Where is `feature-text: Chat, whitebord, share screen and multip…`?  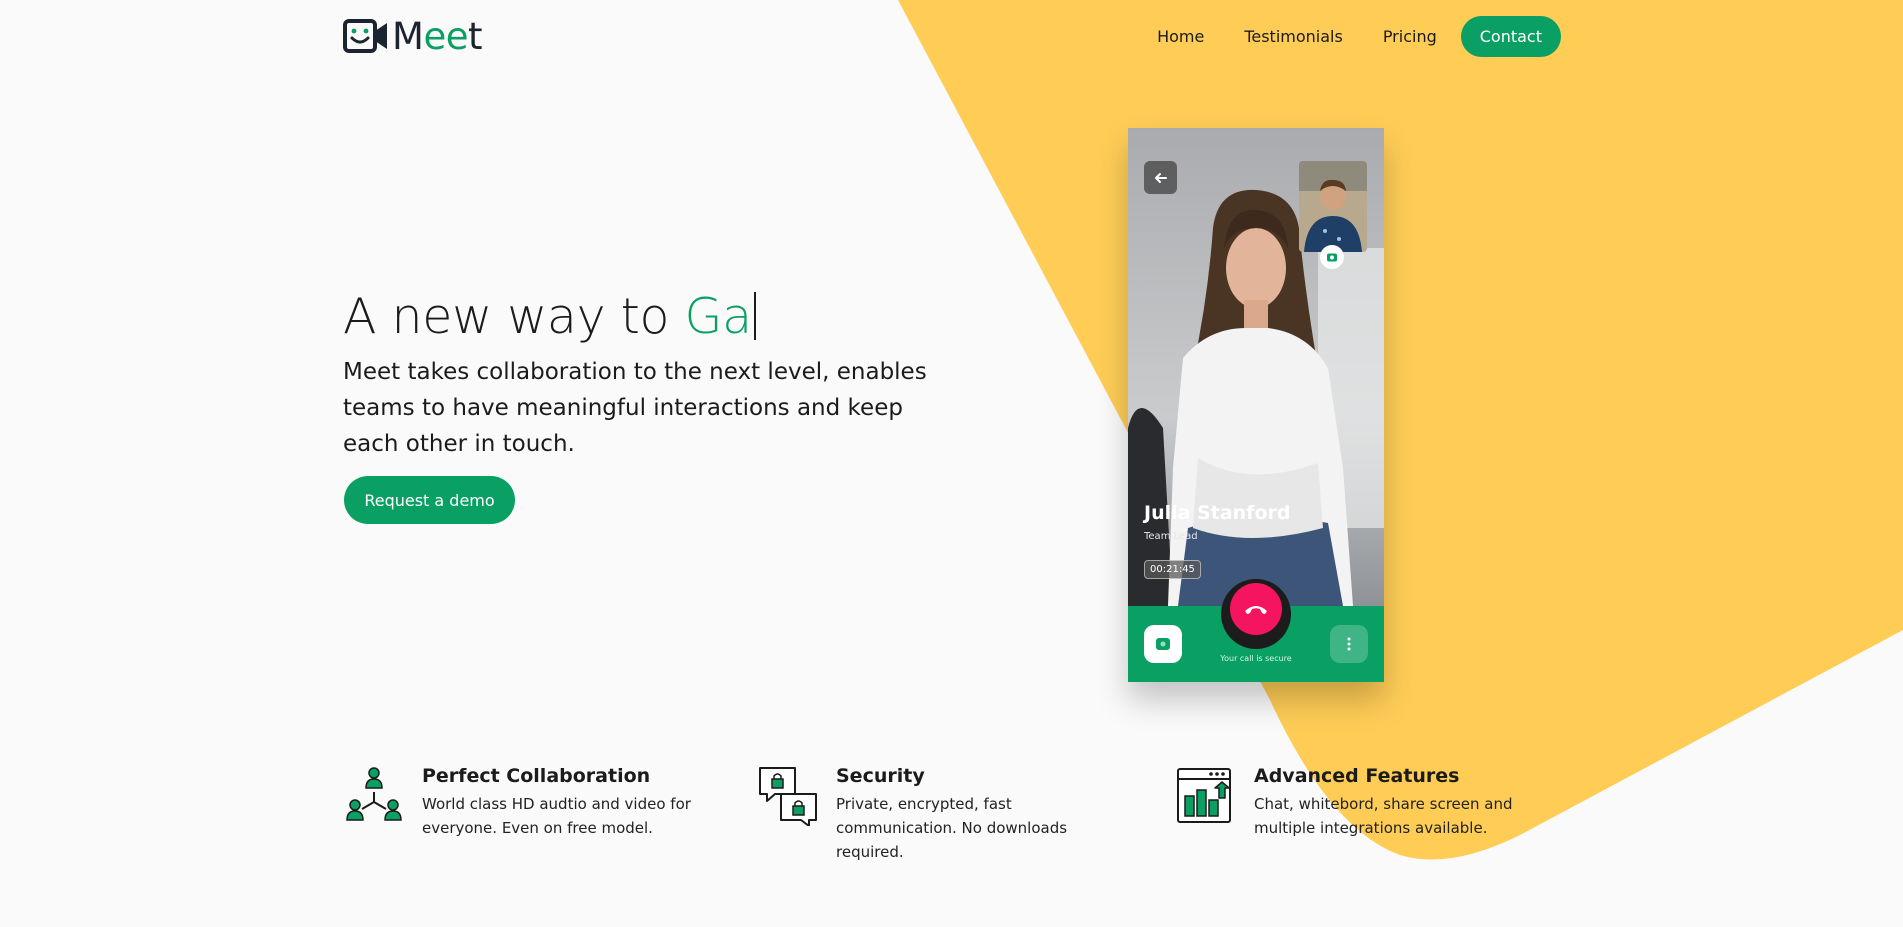 feature-text: Chat, whitebord, share screen and multip… is located at coordinates (1383, 816).